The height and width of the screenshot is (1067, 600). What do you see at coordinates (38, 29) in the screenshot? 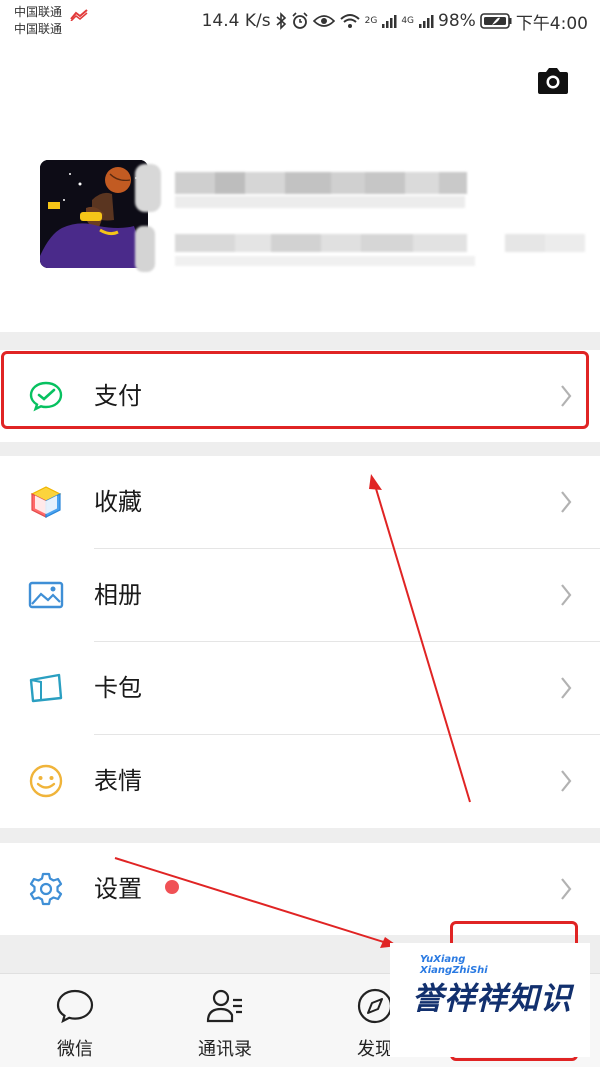
I see `carrier-label-secondary: 中国联通` at bounding box center [38, 29].